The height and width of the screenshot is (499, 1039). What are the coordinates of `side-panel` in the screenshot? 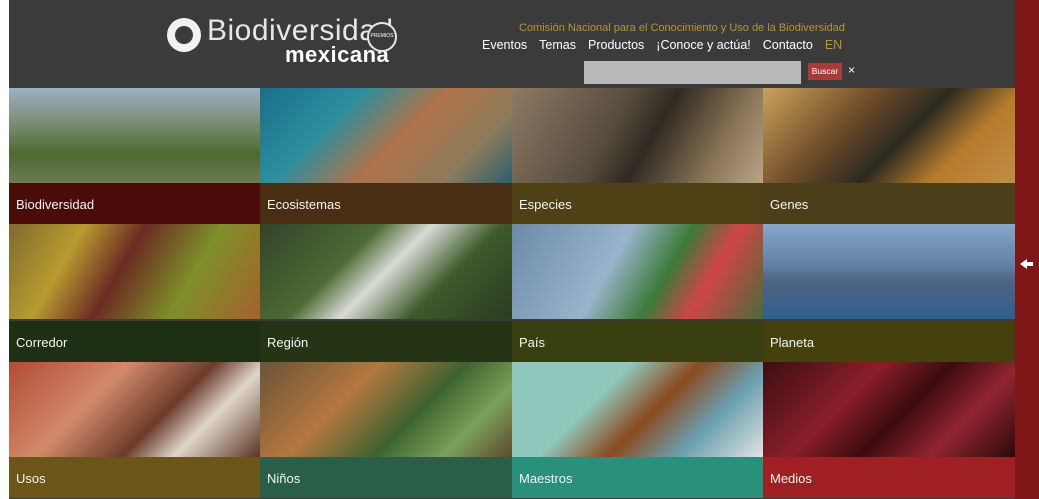 It's located at (1027, 249).